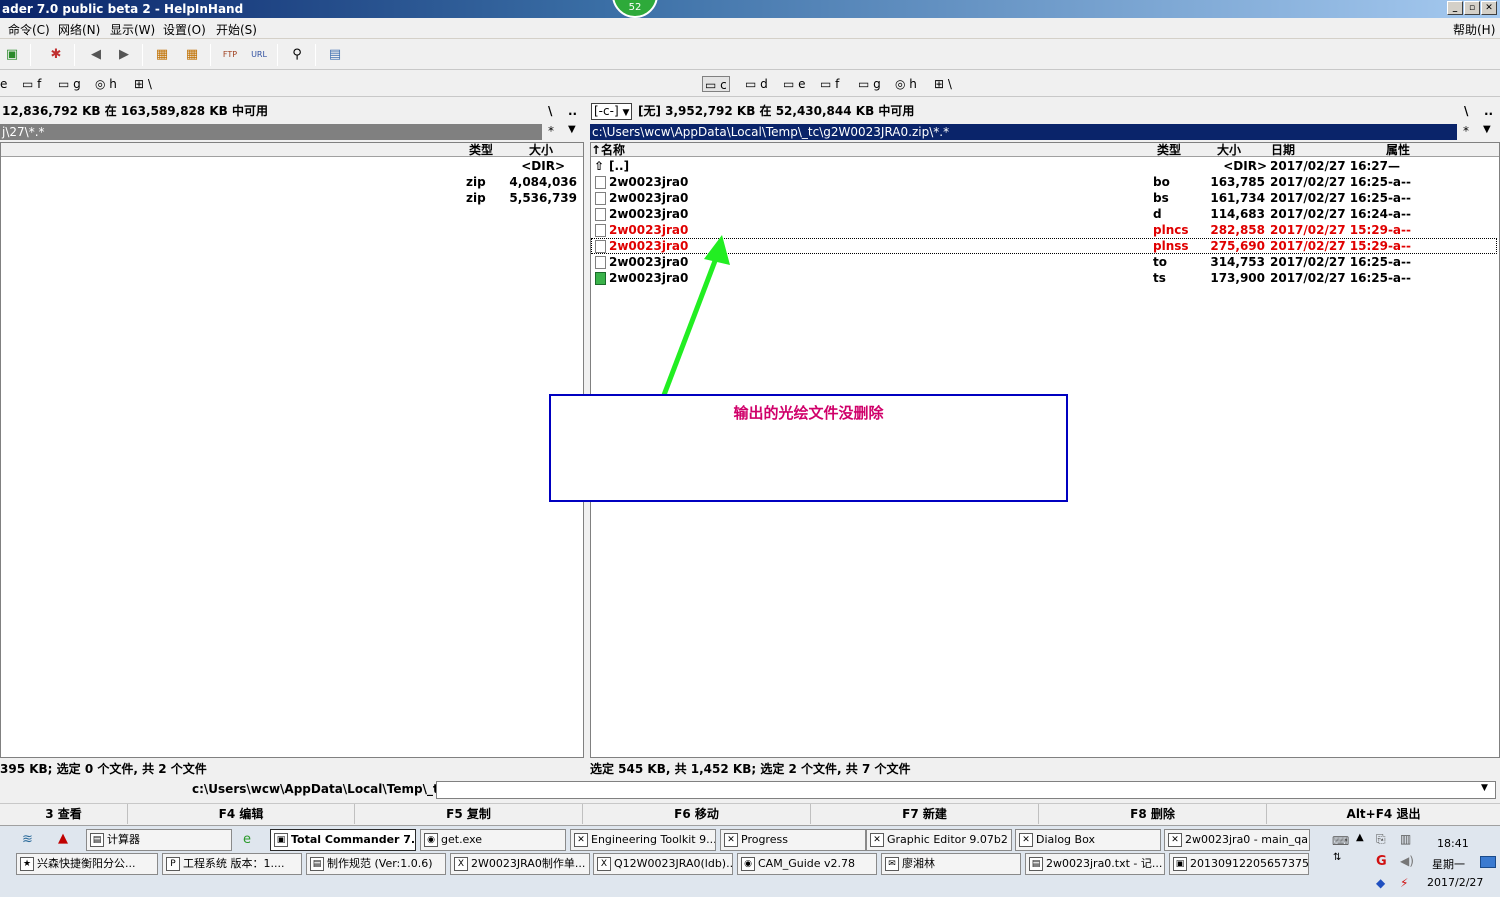  What do you see at coordinates (493, 840) in the screenshot?
I see `task-get-exe: ◉ get.exe` at bounding box center [493, 840].